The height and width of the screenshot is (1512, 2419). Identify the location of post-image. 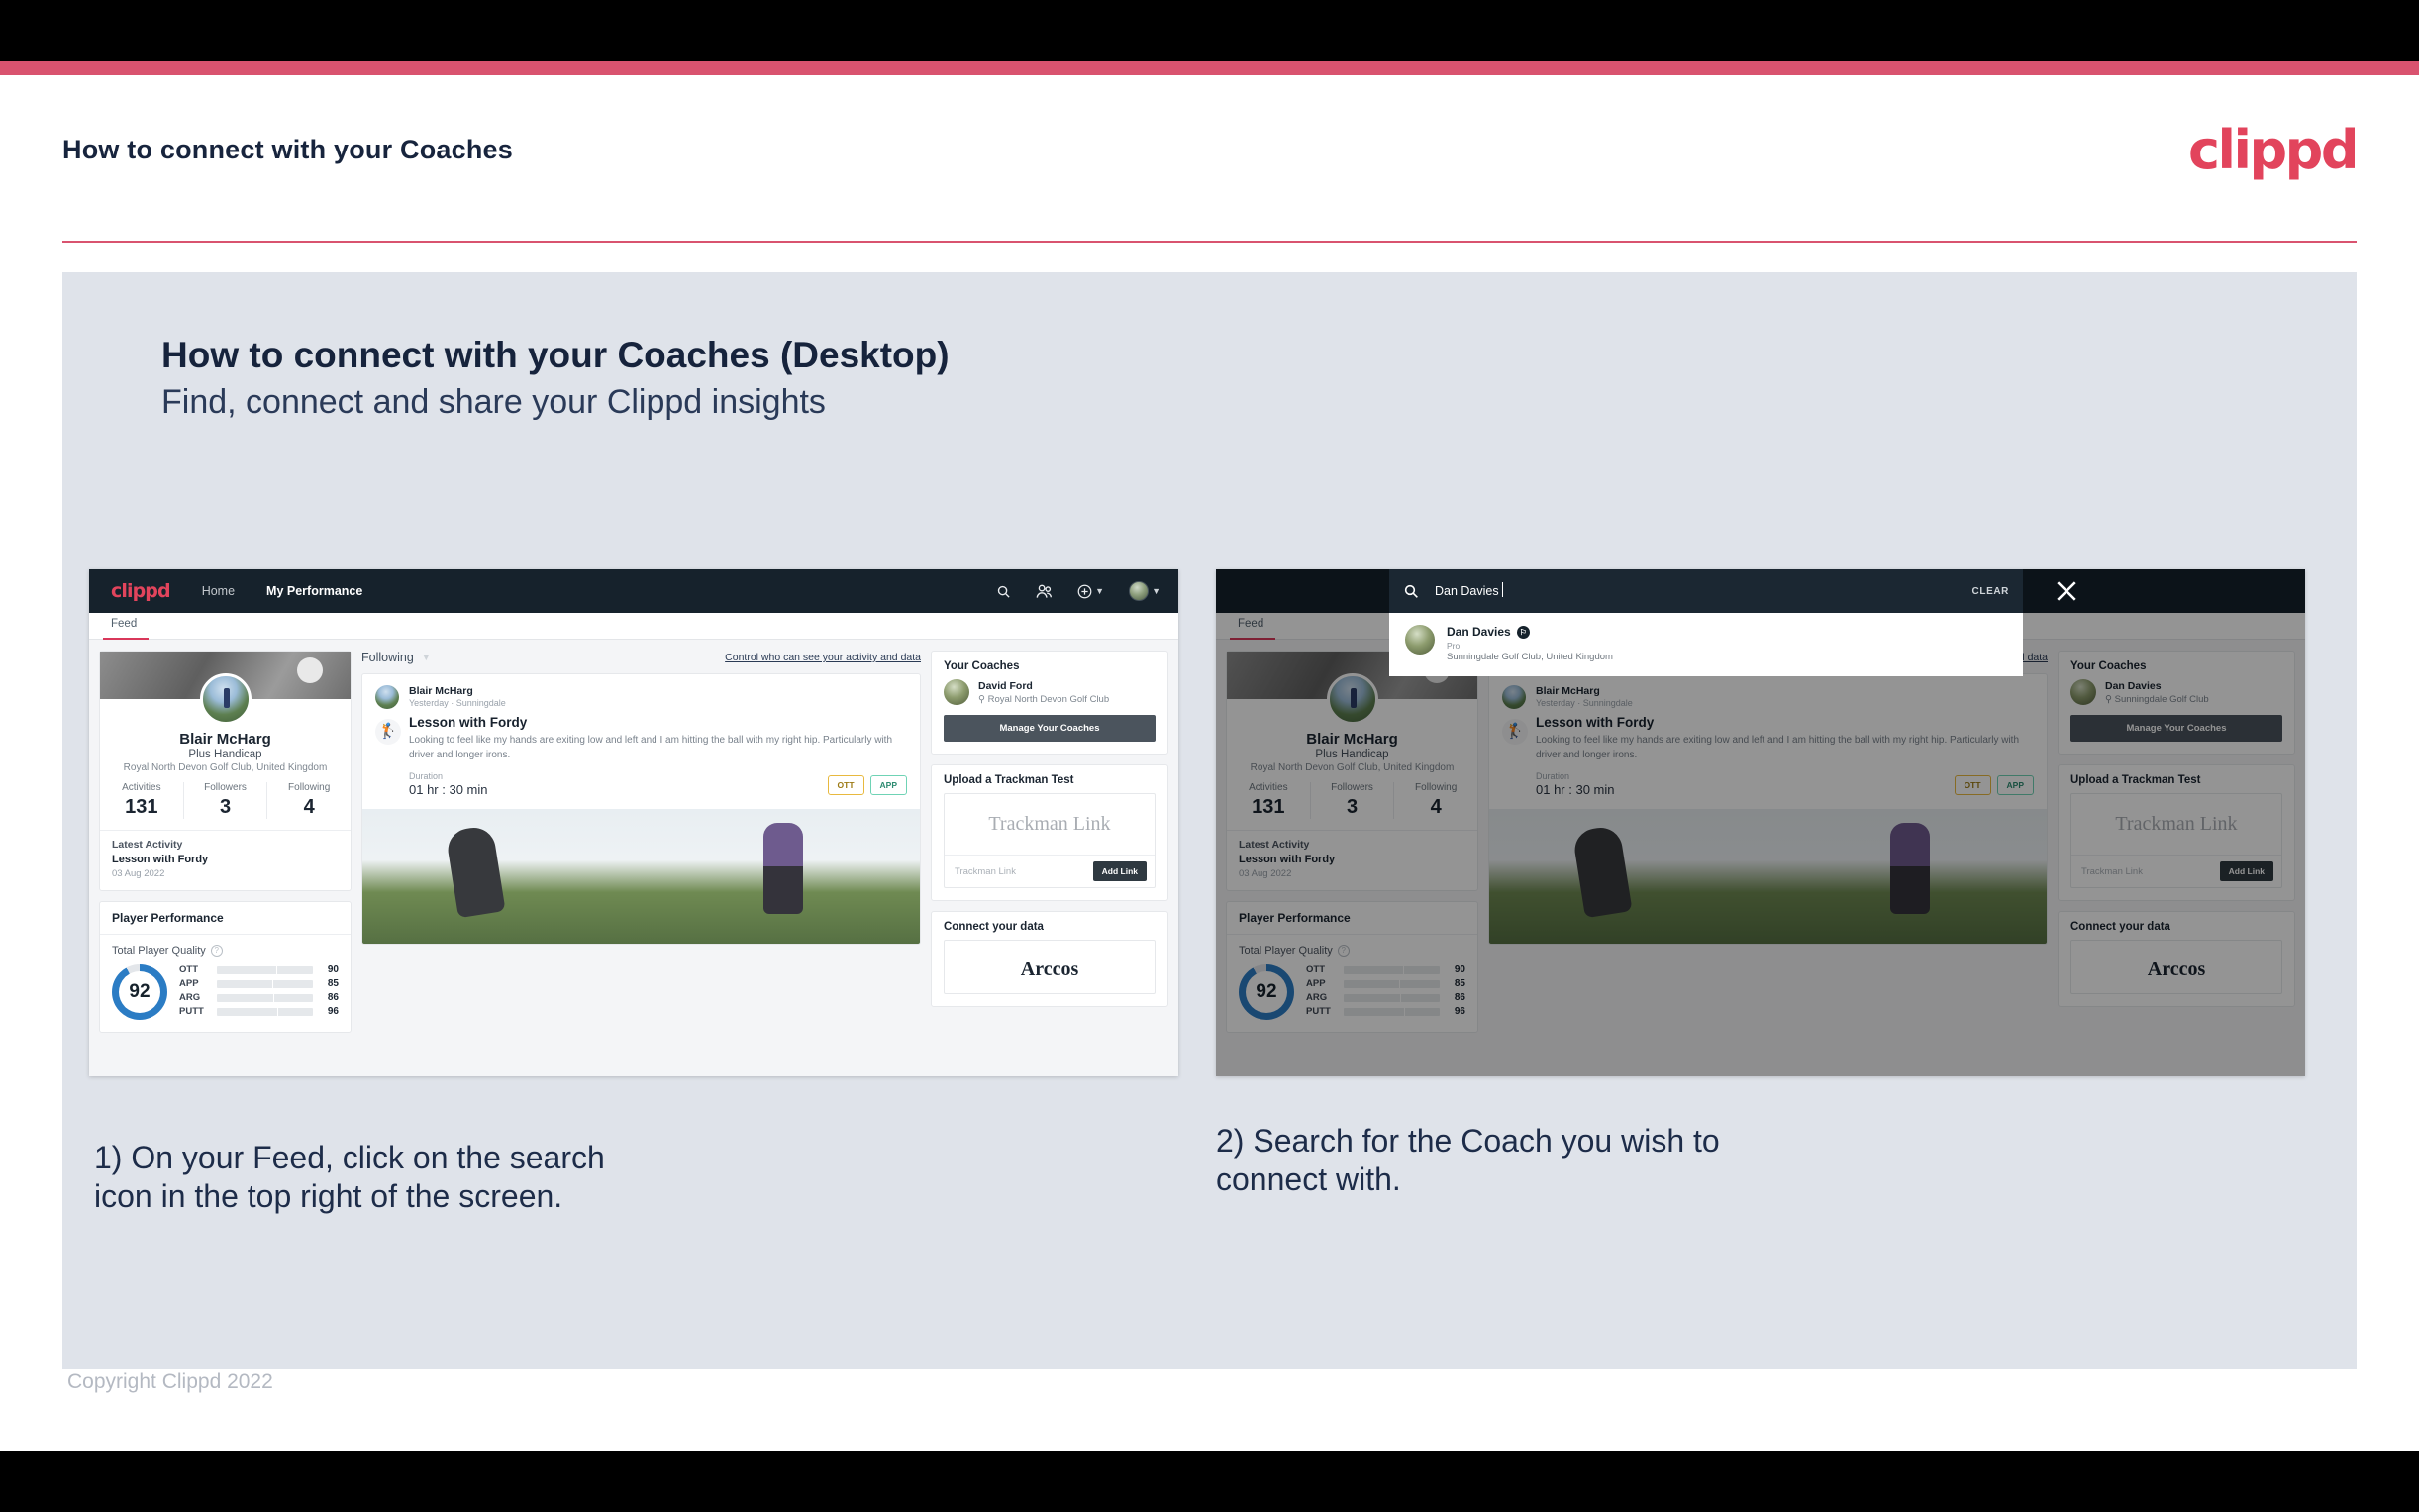
(641, 876).